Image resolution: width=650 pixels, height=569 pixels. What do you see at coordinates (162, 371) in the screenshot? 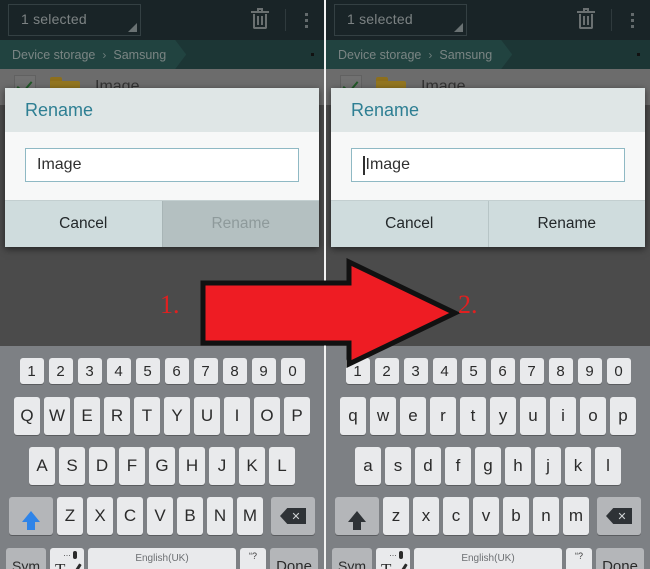
I see `keyboard-row-numbers: 1234567890` at bounding box center [162, 371].